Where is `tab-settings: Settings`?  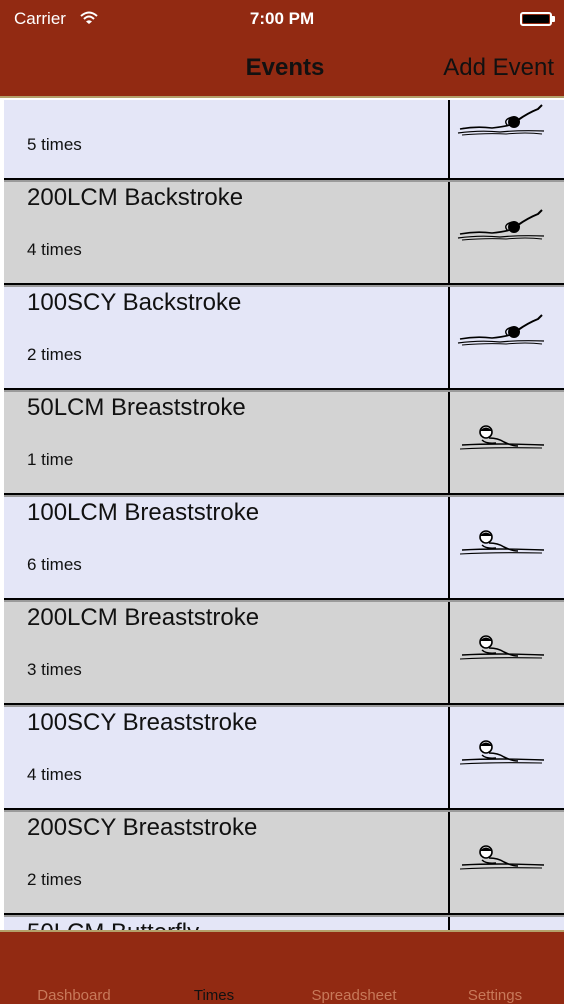
tab-settings: Settings is located at coordinates (494, 995).